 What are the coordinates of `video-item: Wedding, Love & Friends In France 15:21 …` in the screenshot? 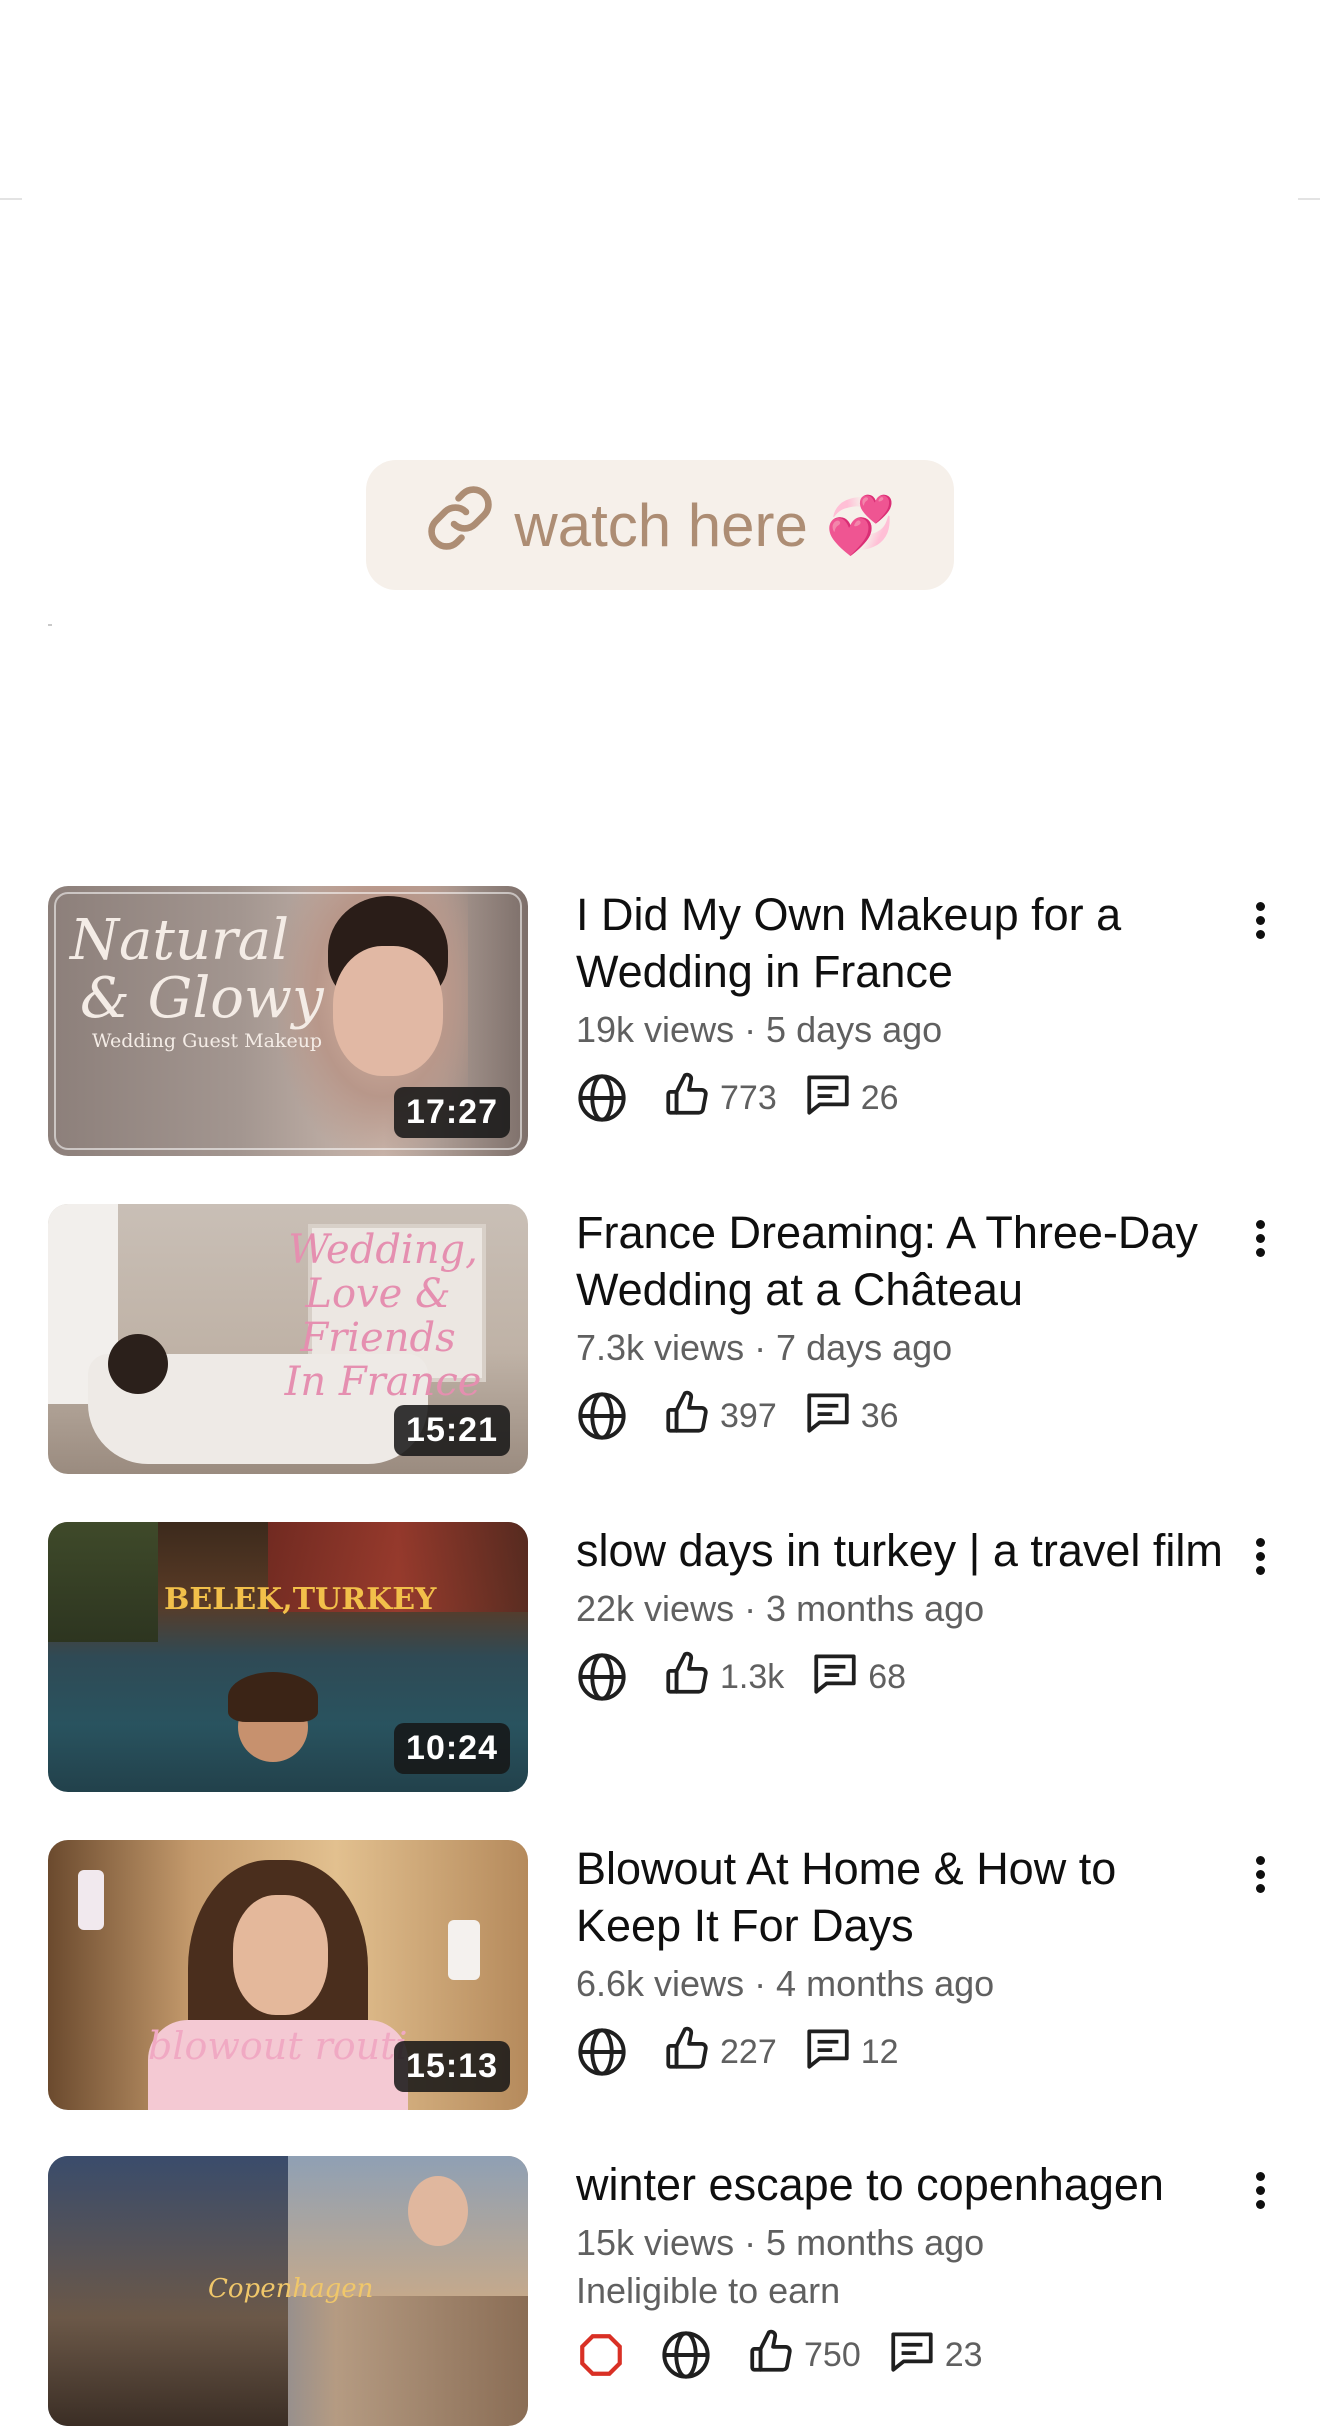 It's located at (668, 1340).